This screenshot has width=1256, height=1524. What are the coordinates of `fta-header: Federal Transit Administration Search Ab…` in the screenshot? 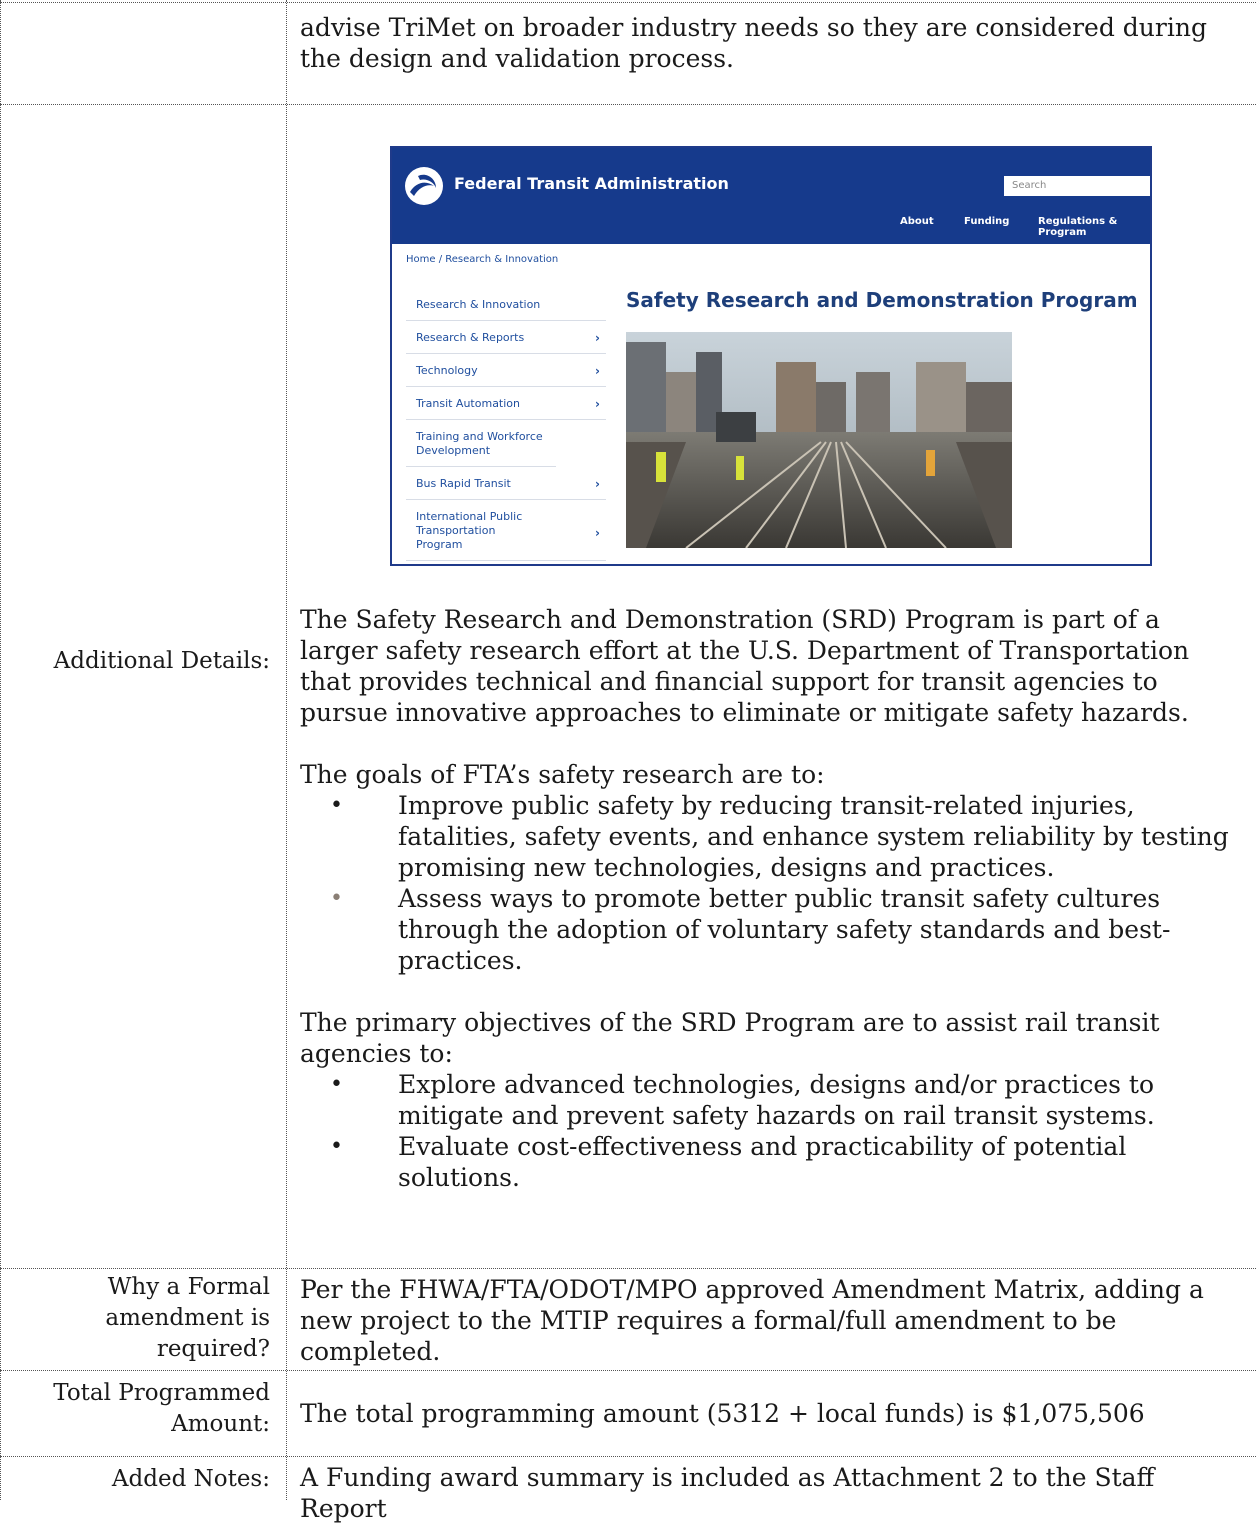 It's located at (771, 196).